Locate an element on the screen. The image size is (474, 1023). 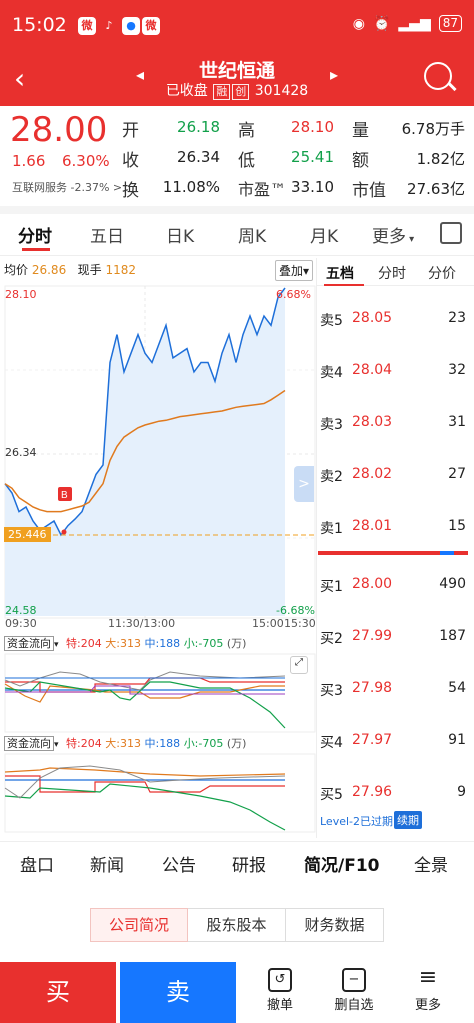
ask-level-label: 卖3 is located at coordinates (331, 425).